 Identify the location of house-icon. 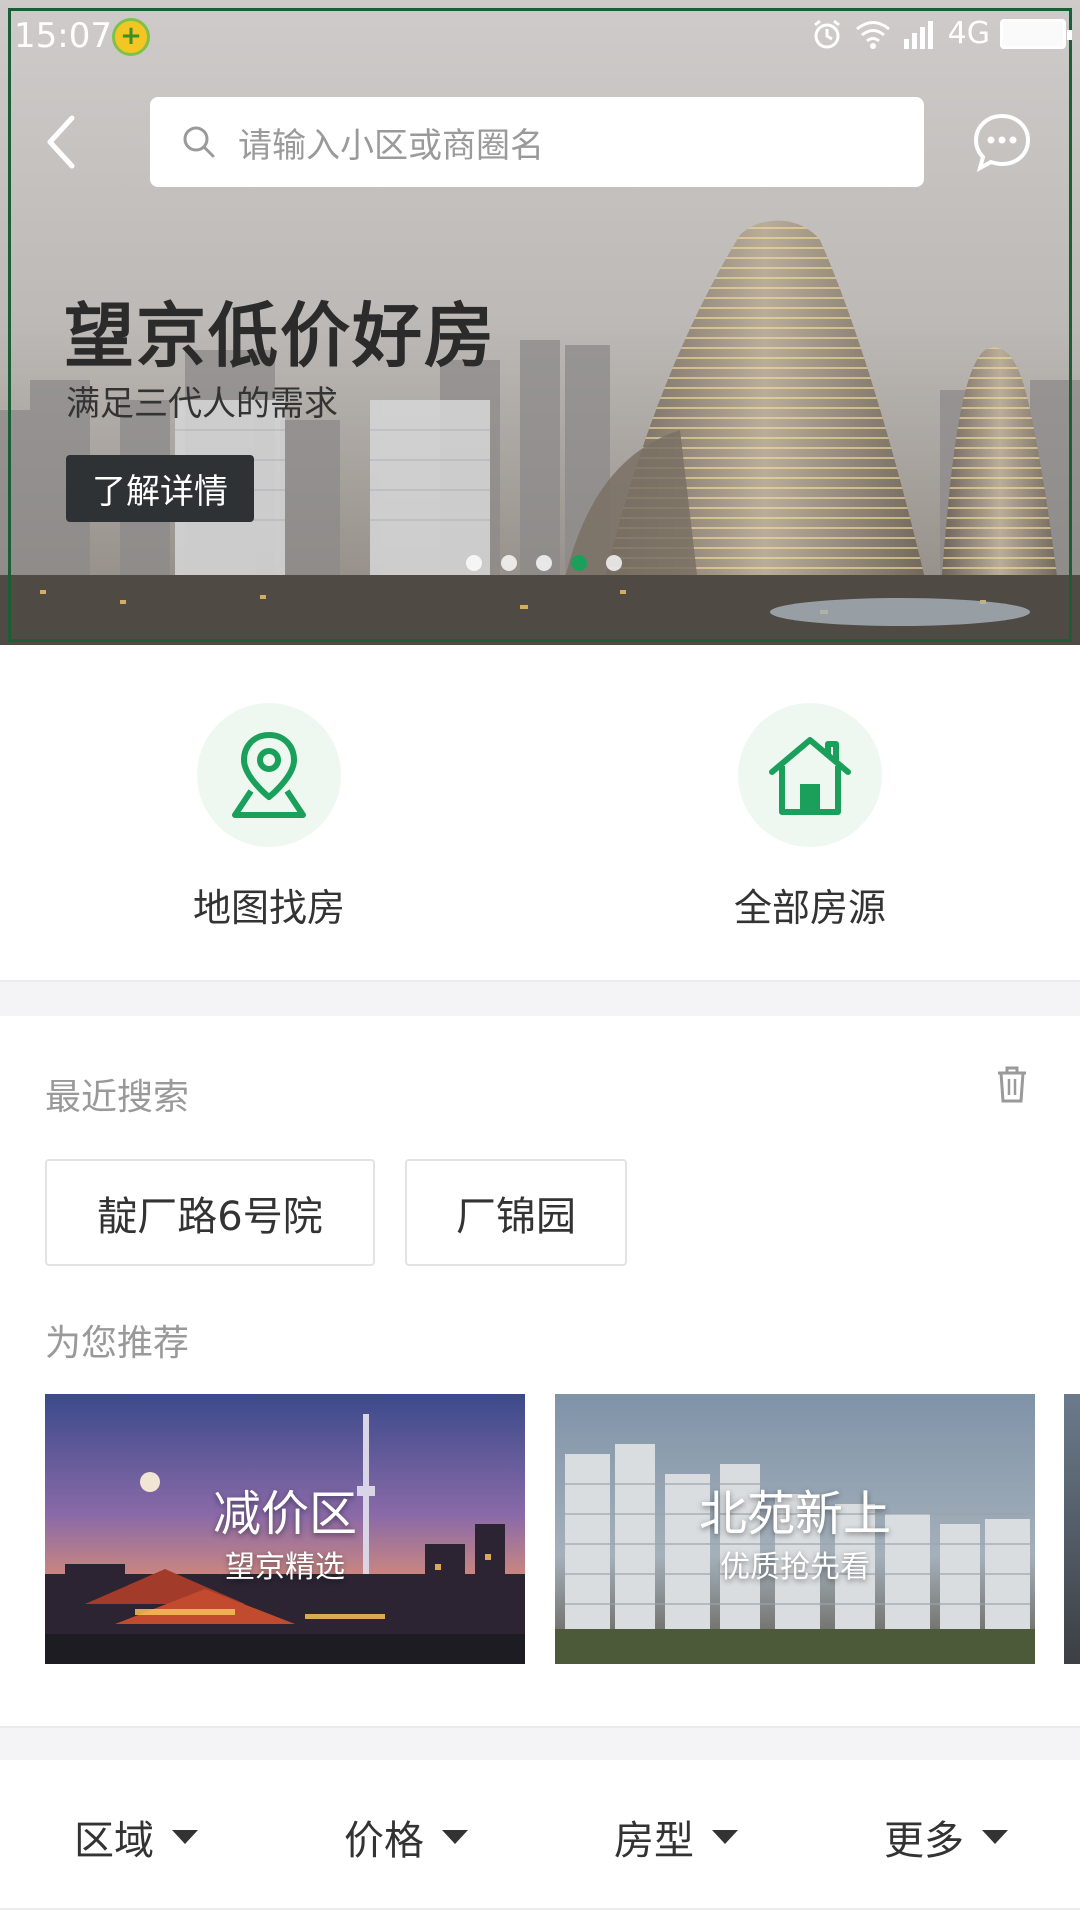
(810, 776).